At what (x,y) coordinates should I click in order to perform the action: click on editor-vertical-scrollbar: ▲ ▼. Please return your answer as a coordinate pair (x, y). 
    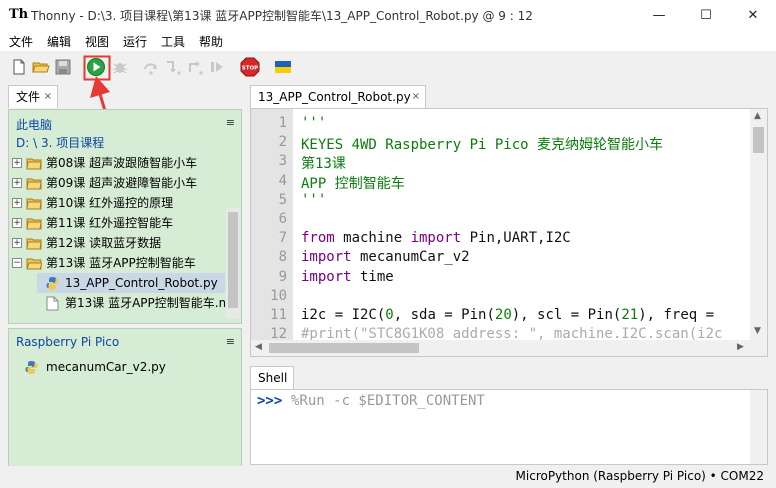
    Looking at the image, I should click on (758, 225).